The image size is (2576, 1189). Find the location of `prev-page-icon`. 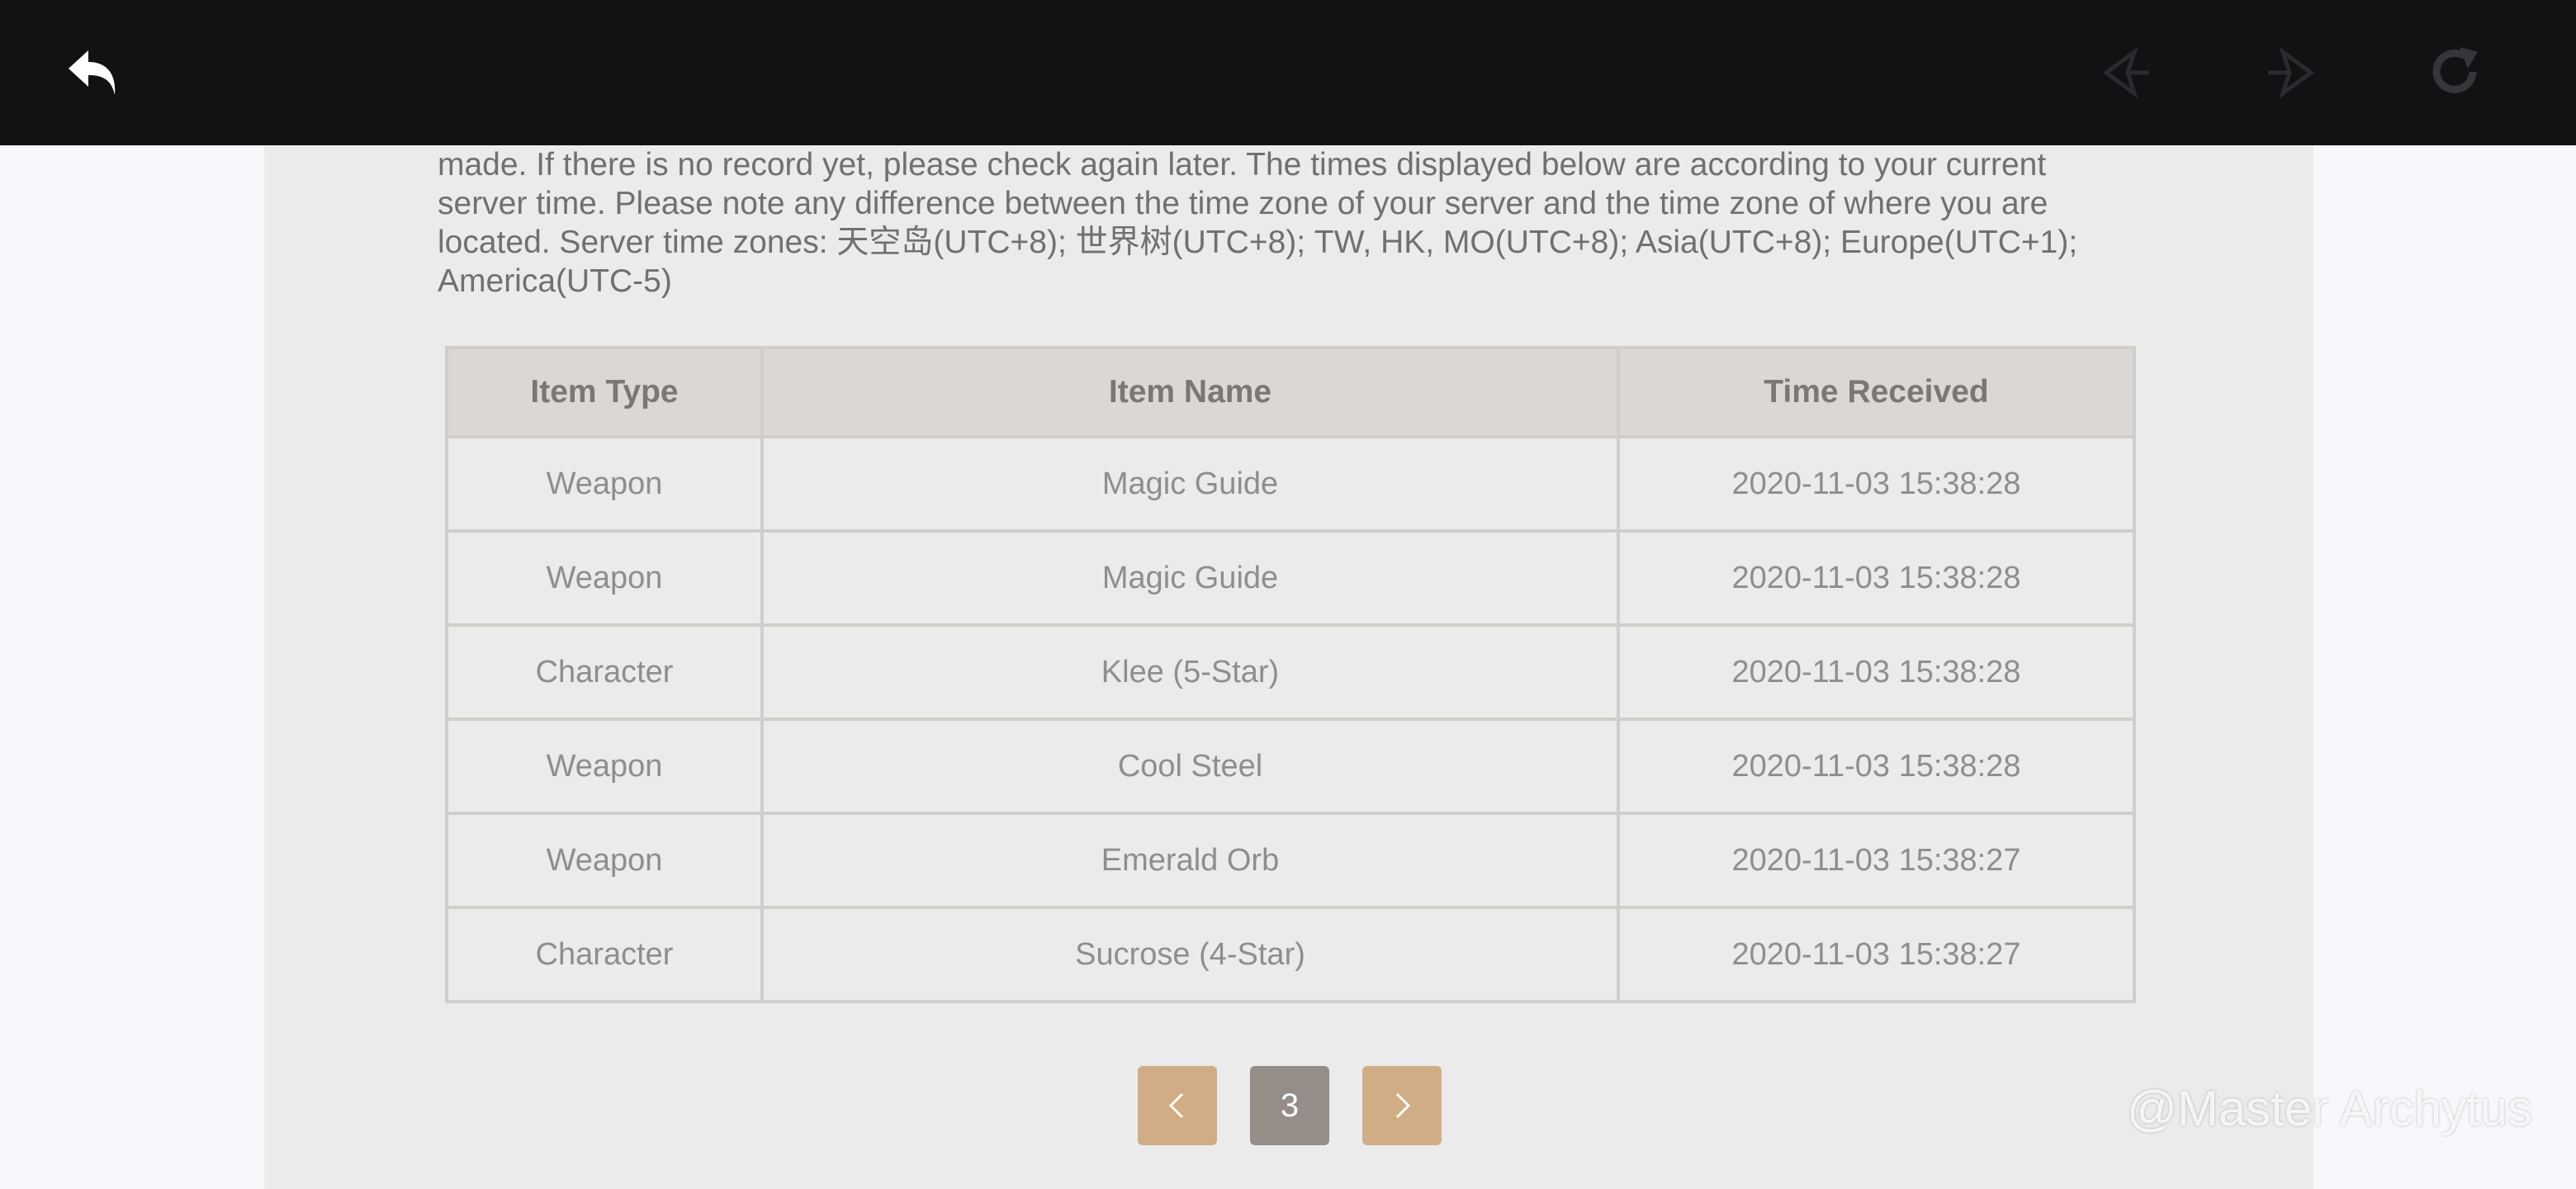

prev-page-icon is located at coordinates (2125, 72).